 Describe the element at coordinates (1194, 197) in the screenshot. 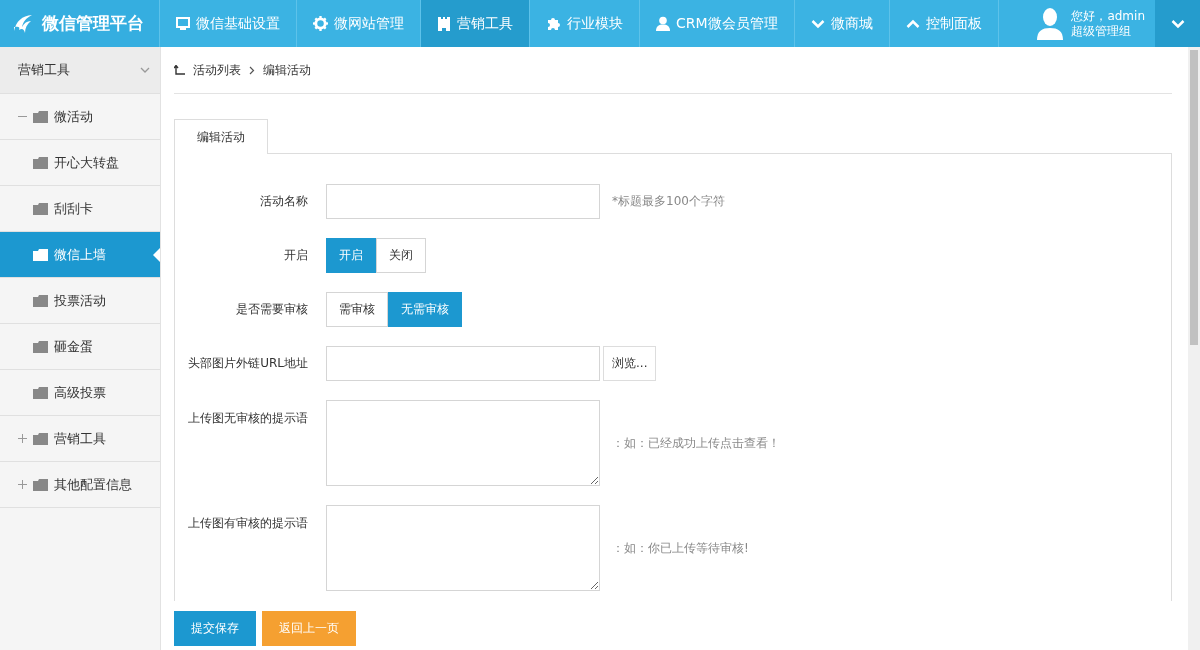

I see `scrollbar-thumb` at that location.